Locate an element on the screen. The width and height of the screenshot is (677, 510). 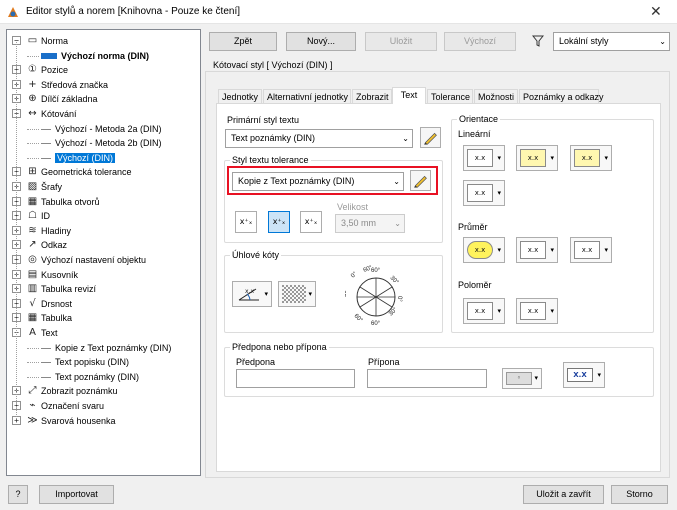
dimension-icon: ↔ is located at coordinates (32, 113).